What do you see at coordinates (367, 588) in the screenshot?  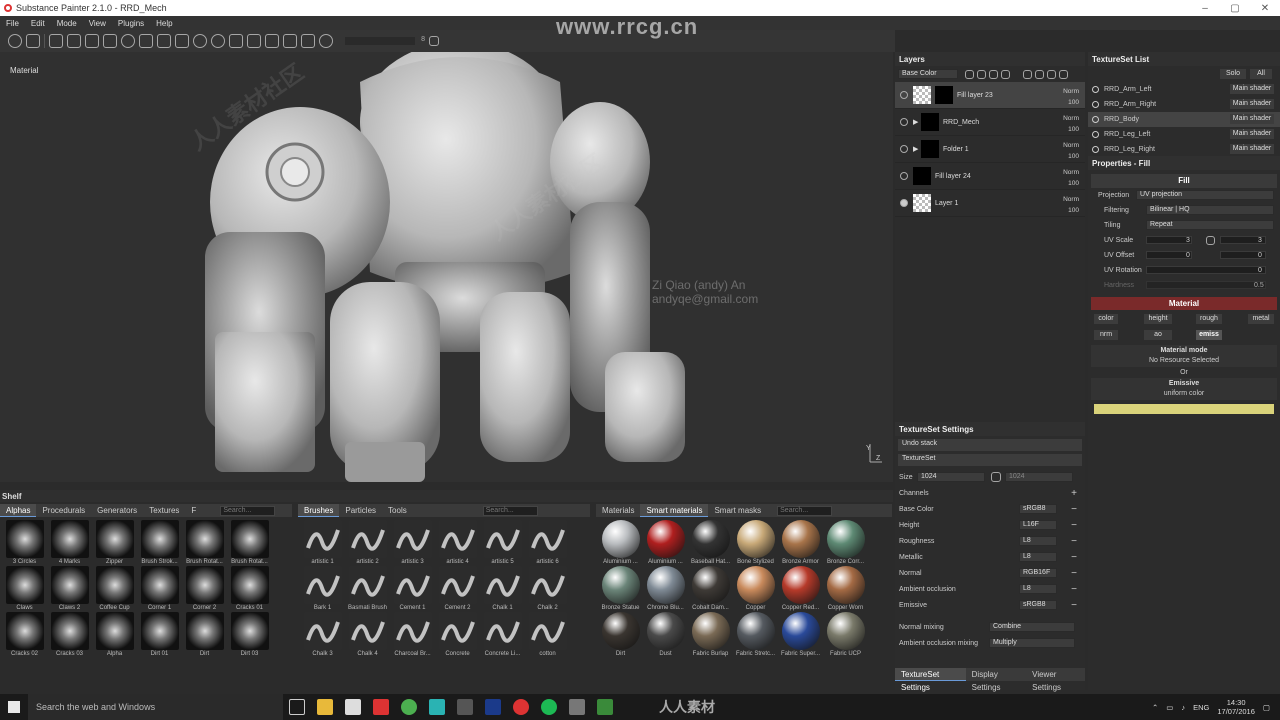 I see `brush-item: Basmati Brush` at bounding box center [367, 588].